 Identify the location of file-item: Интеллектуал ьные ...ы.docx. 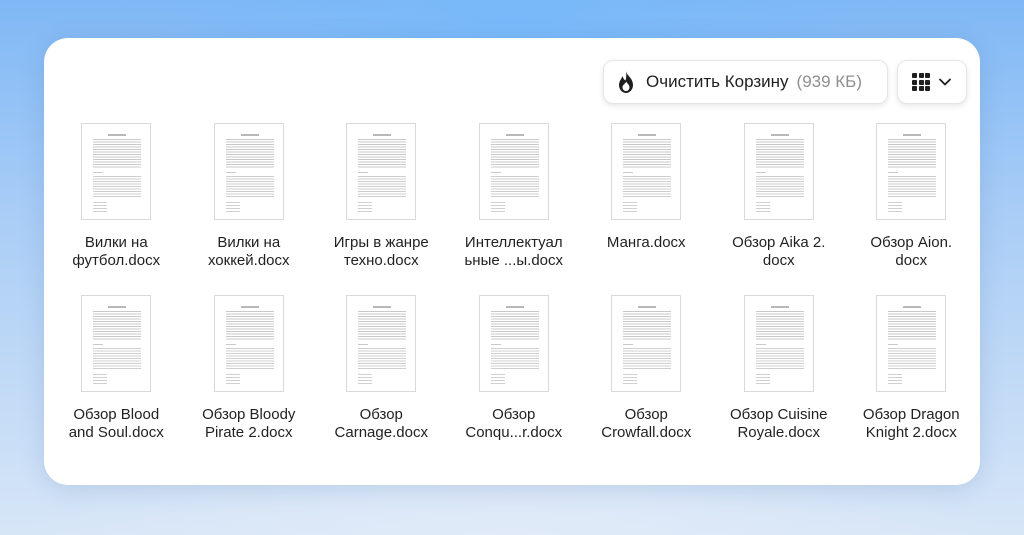
(514, 196).